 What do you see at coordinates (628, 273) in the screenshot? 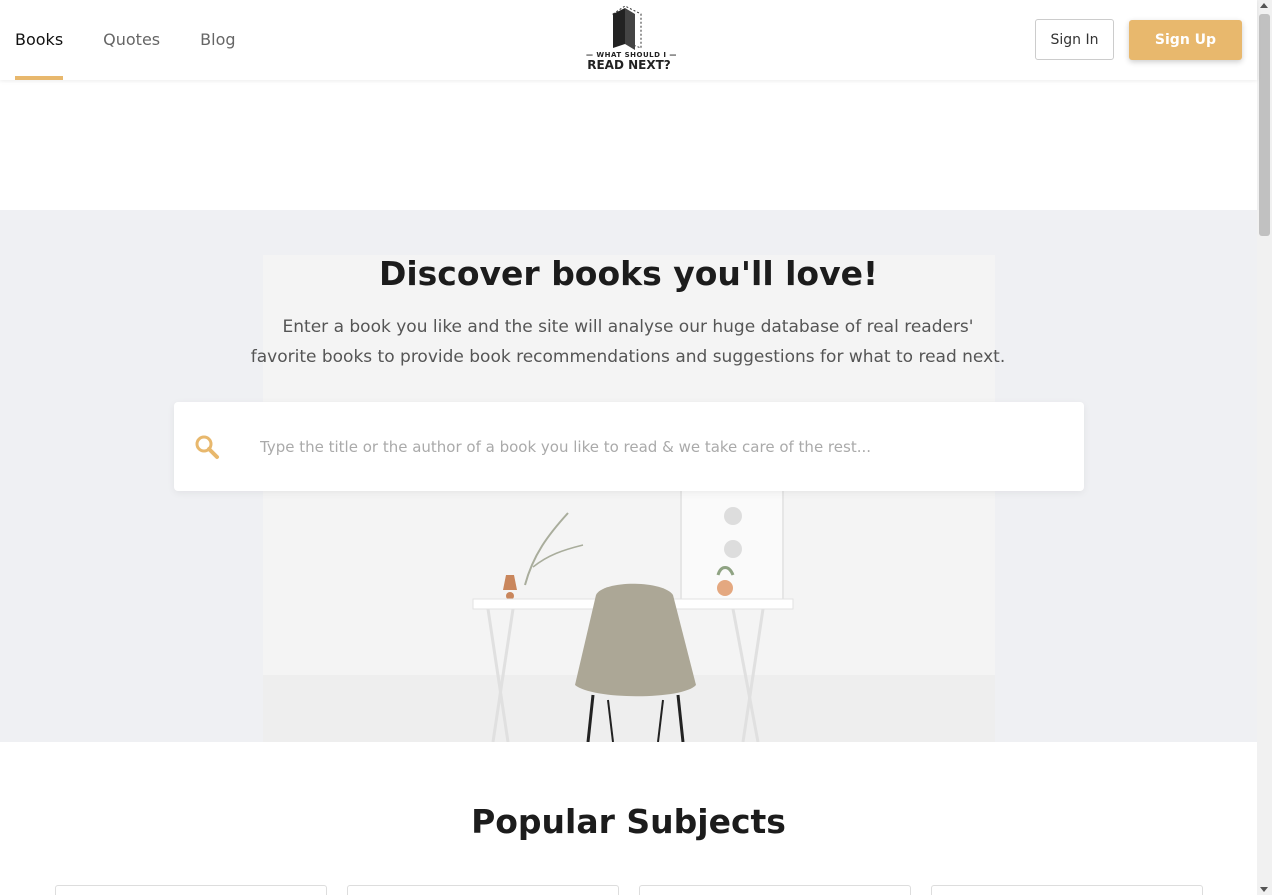
I see `hero-title: Discover books you'll love!` at bounding box center [628, 273].